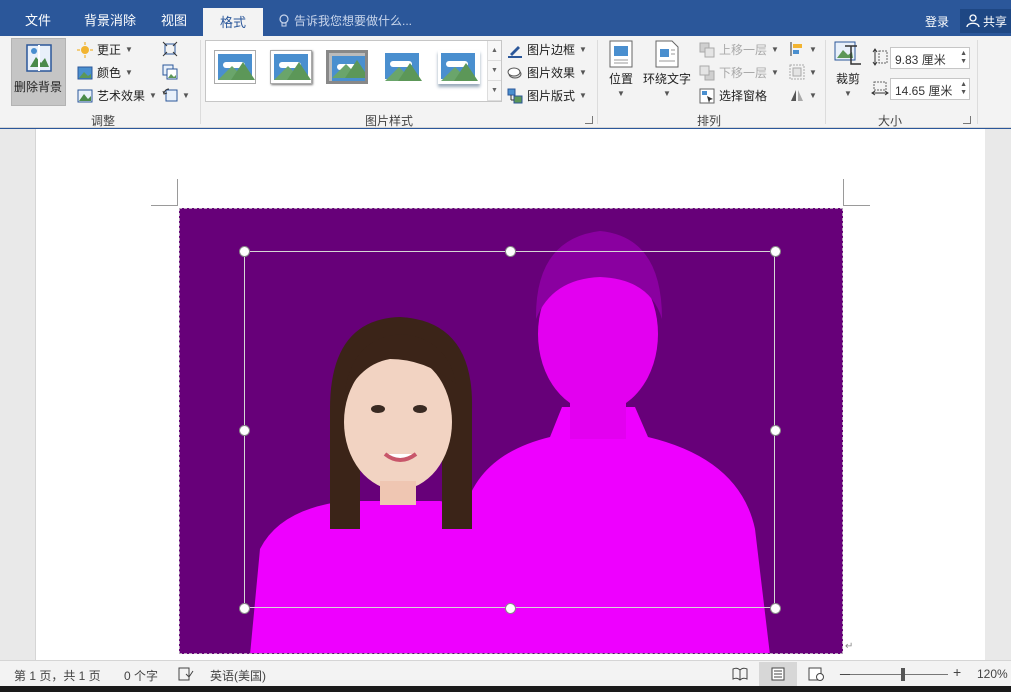 This screenshot has height=692, width=1011. I want to click on bring-forward-button: 上移一层 ▼, so click(739, 49).